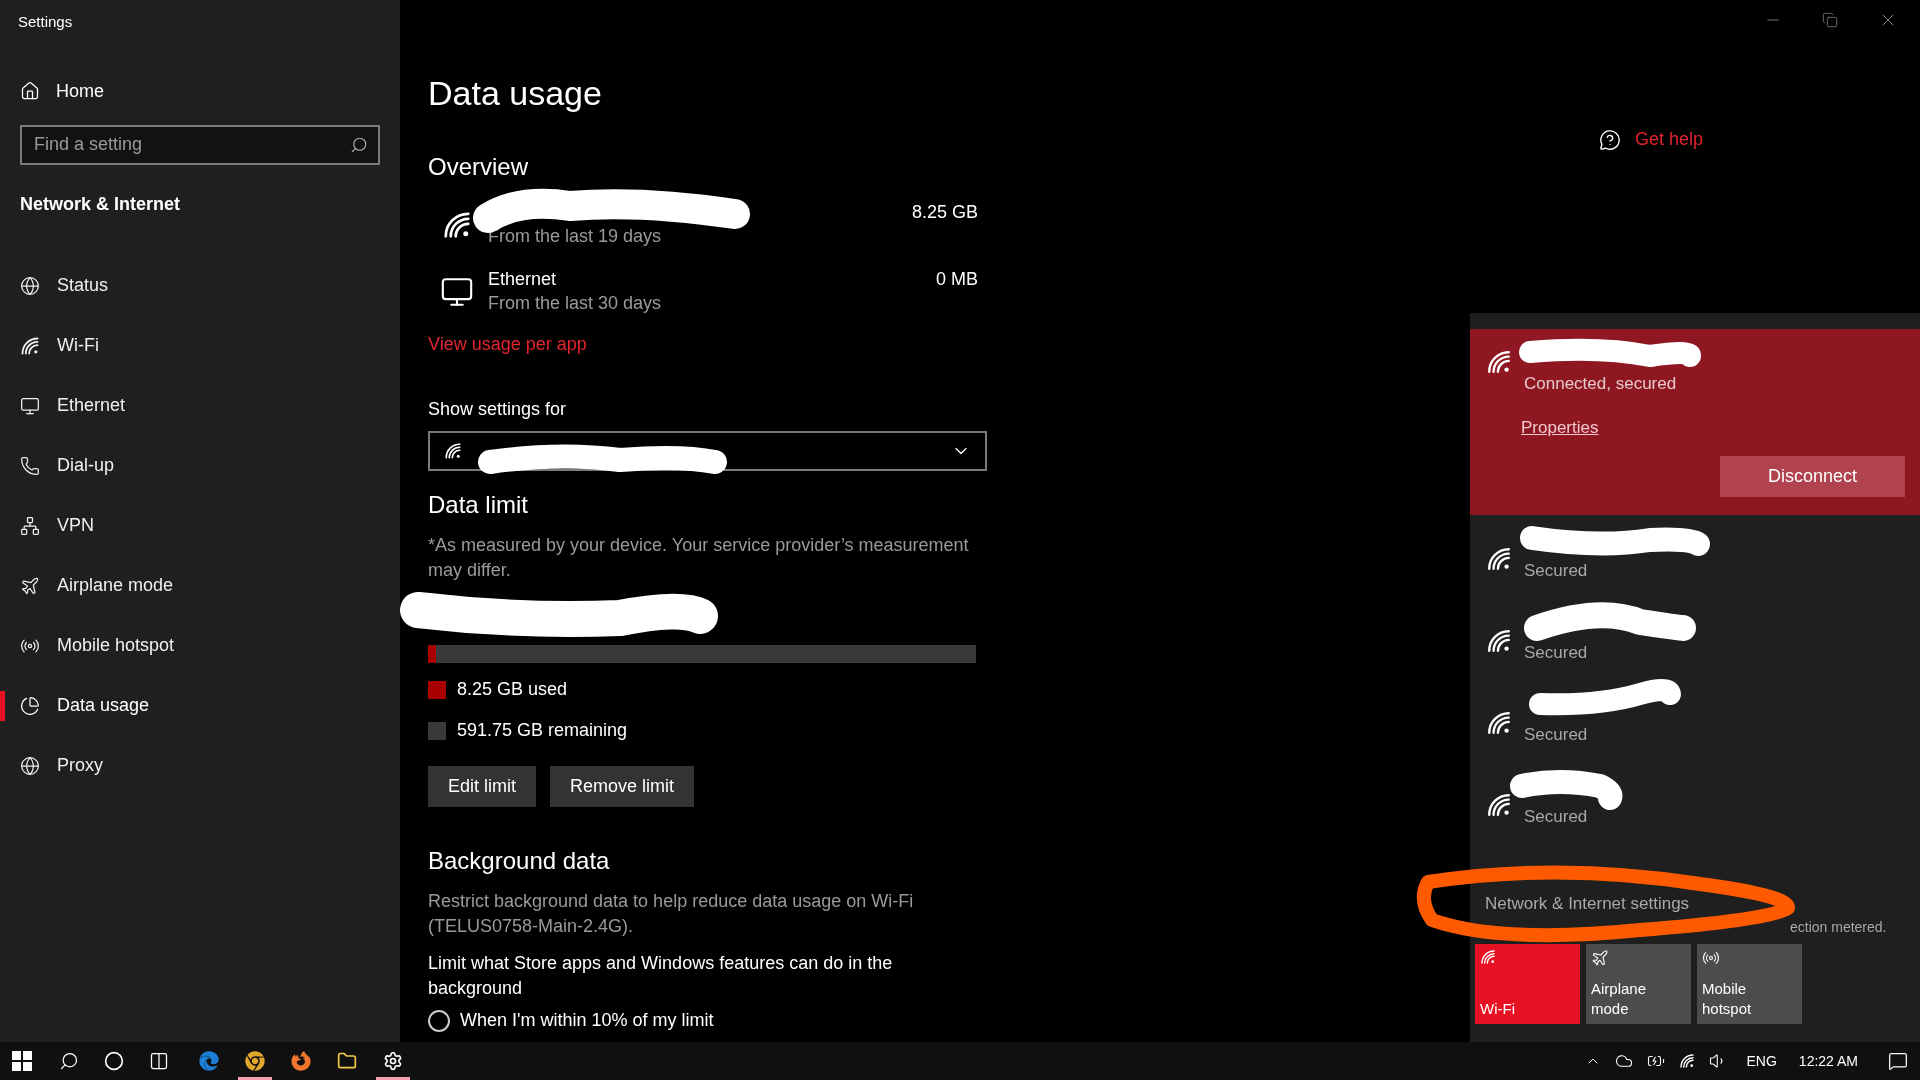 The width and height of the screenshot is (1920, 1080). What do you see at coordinates (30, 705) in the screenshot?
I see `pie-chart-icon` at bounding box center [30, 705].